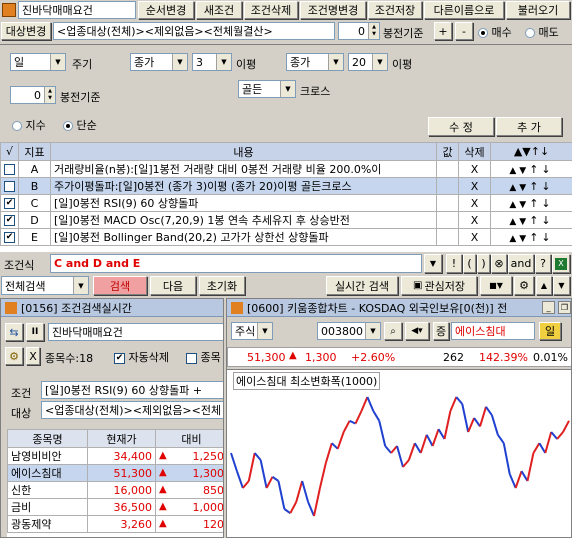 This screenshot has height=538, width=572. I want to click on ma2-value-select: 20 ▼, so click(368, 62).